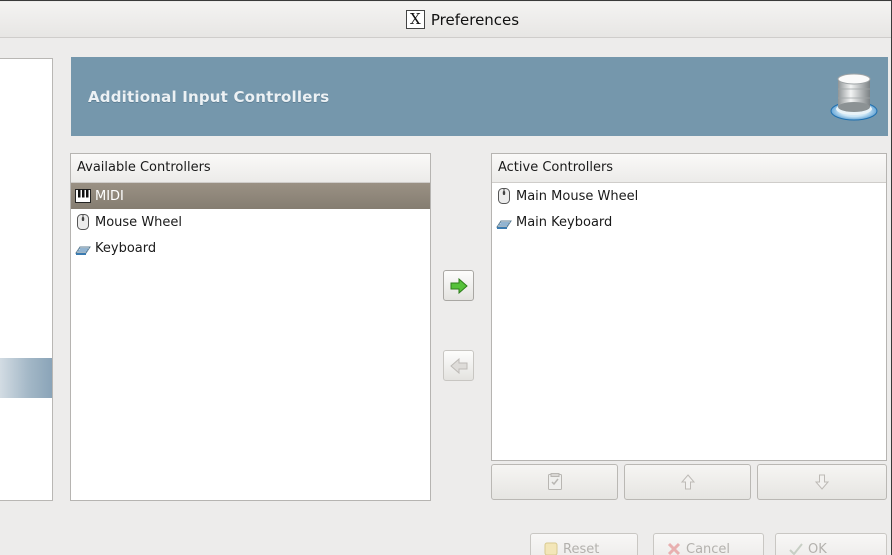 This screenshot has width=892, height=555. What do you see at coordinates (83, 196) in the screenshot?
I see `midi-keyboard-icon` at bounding box center [83, 196].